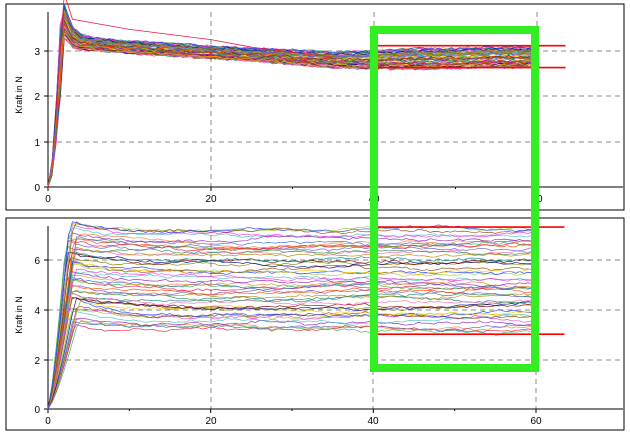 The width and height of the screenshot is (630, 433). I want to click on y-tick-label: 4, so click(37, 311).